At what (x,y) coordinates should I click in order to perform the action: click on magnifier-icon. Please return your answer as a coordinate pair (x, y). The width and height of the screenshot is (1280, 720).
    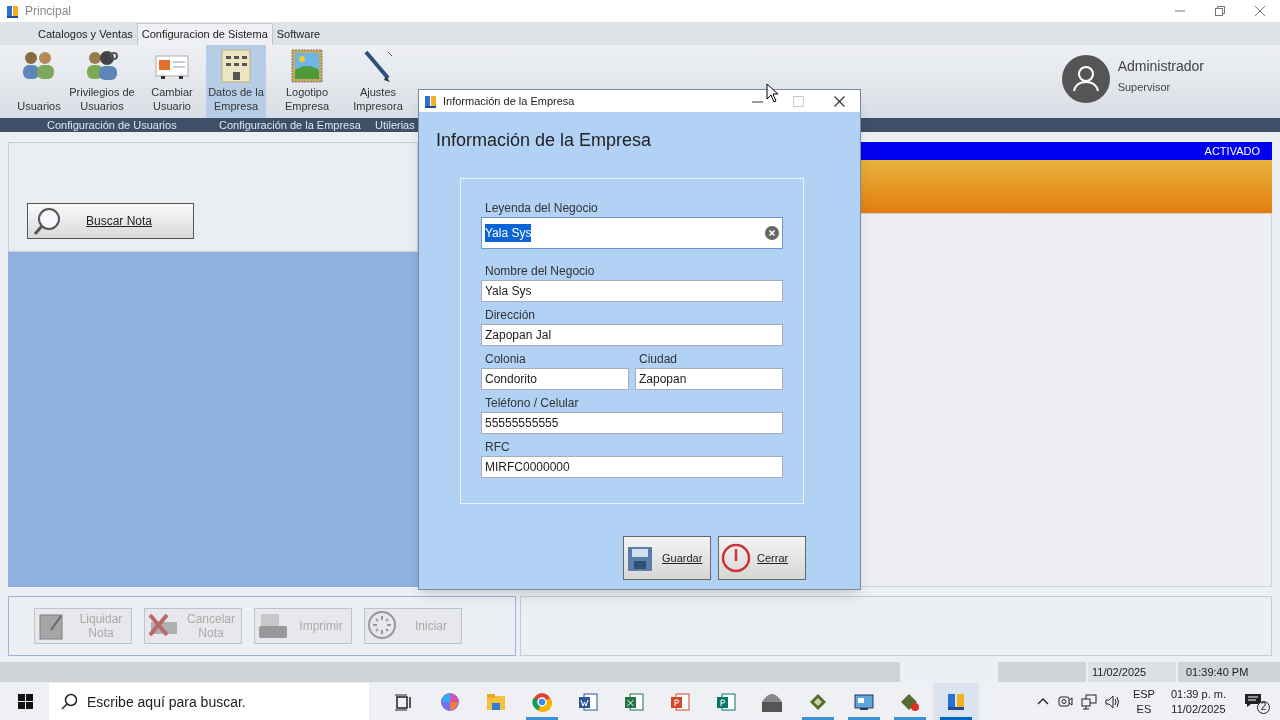
    Looking at the image, I should click on (47, 221).